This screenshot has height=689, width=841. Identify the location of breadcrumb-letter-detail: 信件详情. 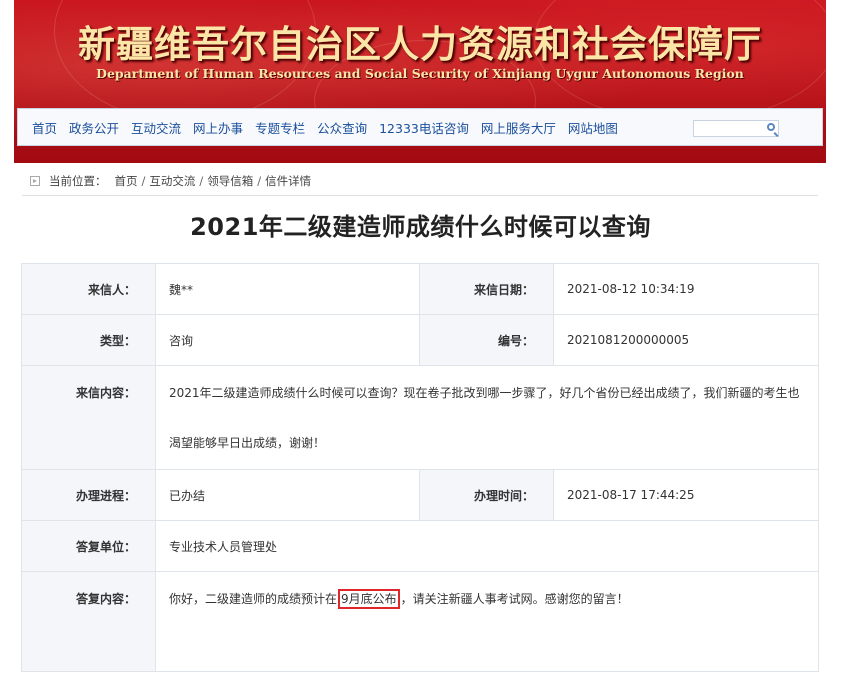
(288, 181).